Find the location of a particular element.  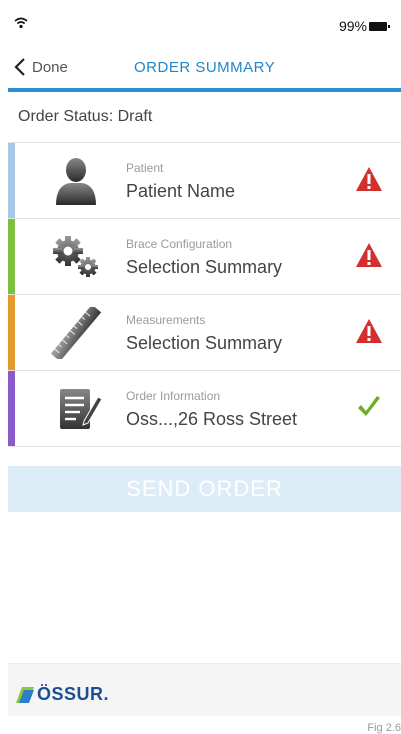

chevron-left-icon is located at coordinates (19, 67).